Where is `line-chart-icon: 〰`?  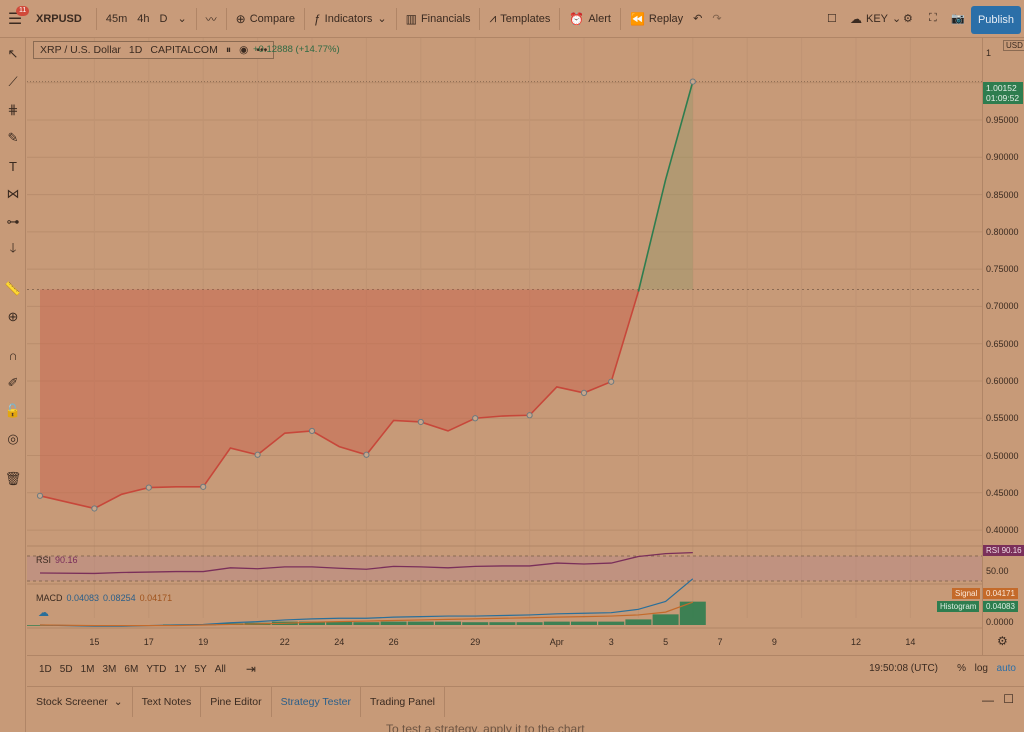
line-chart-icon: 〰 is located at coordinates (211, 19).